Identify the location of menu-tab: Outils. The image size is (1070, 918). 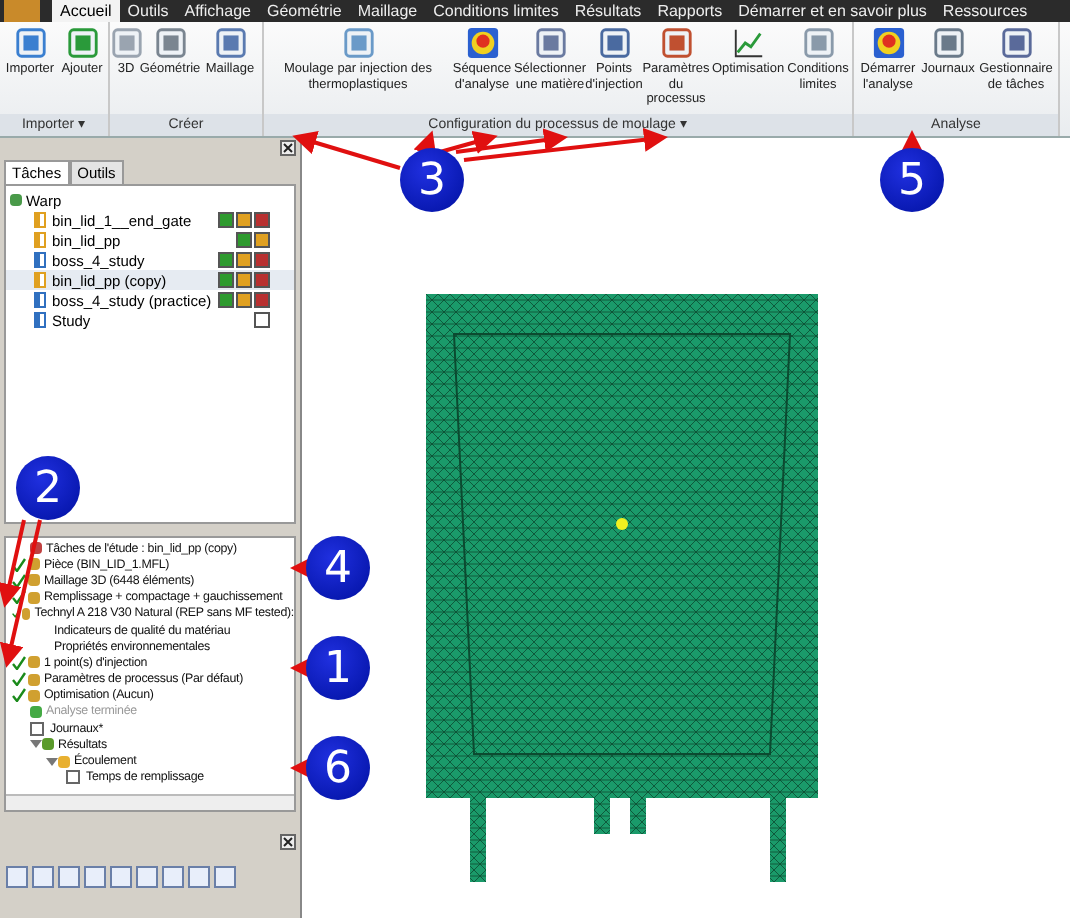
(148, 11).